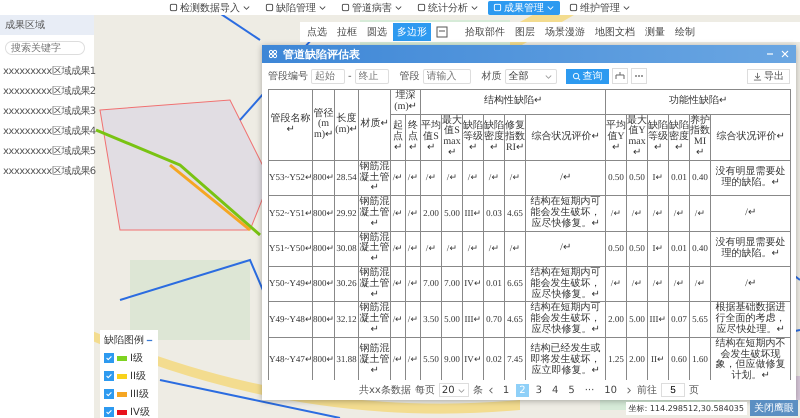  Describe the element at coordinates (452, 284) in the screenshot. I see `table-cell: 7.00` at that location.